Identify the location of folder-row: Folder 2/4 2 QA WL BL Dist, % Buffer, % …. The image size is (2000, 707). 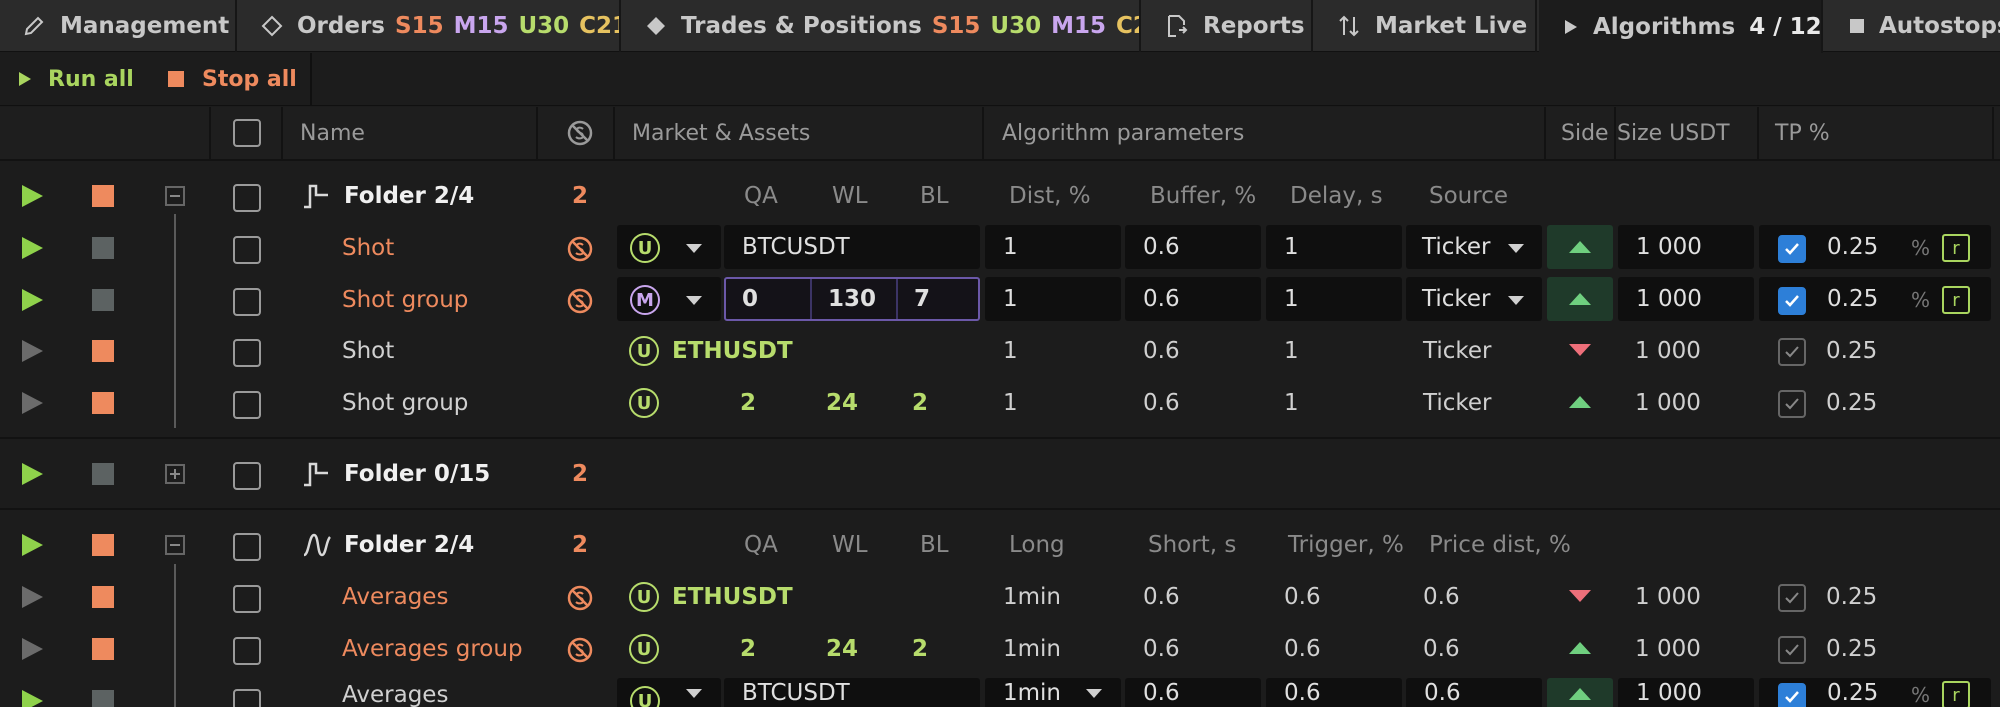
(1000, 196).